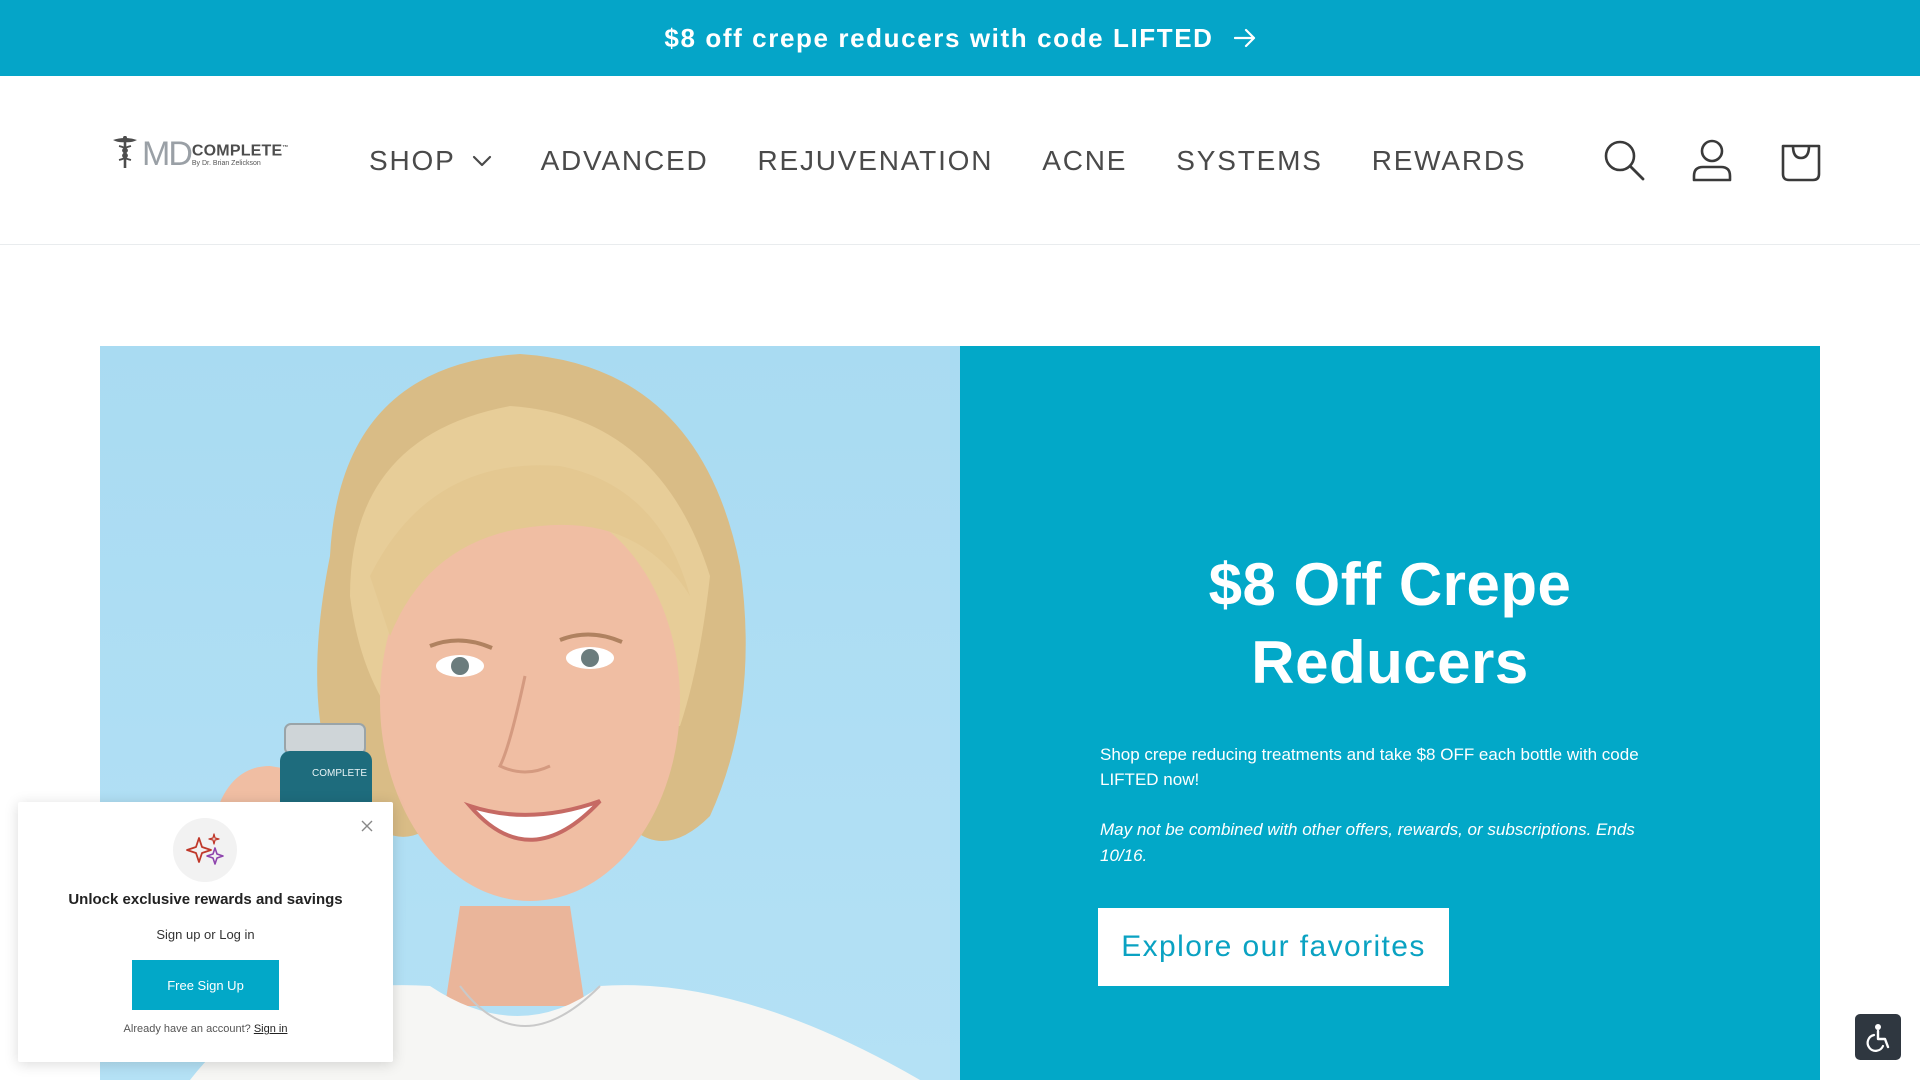 The width and height of the screenshot is (1920, 1080). Describe the element at coordinates (205, 985) in the screenshot. I see `free-sign-up-button: Free Sign Up` at that location.